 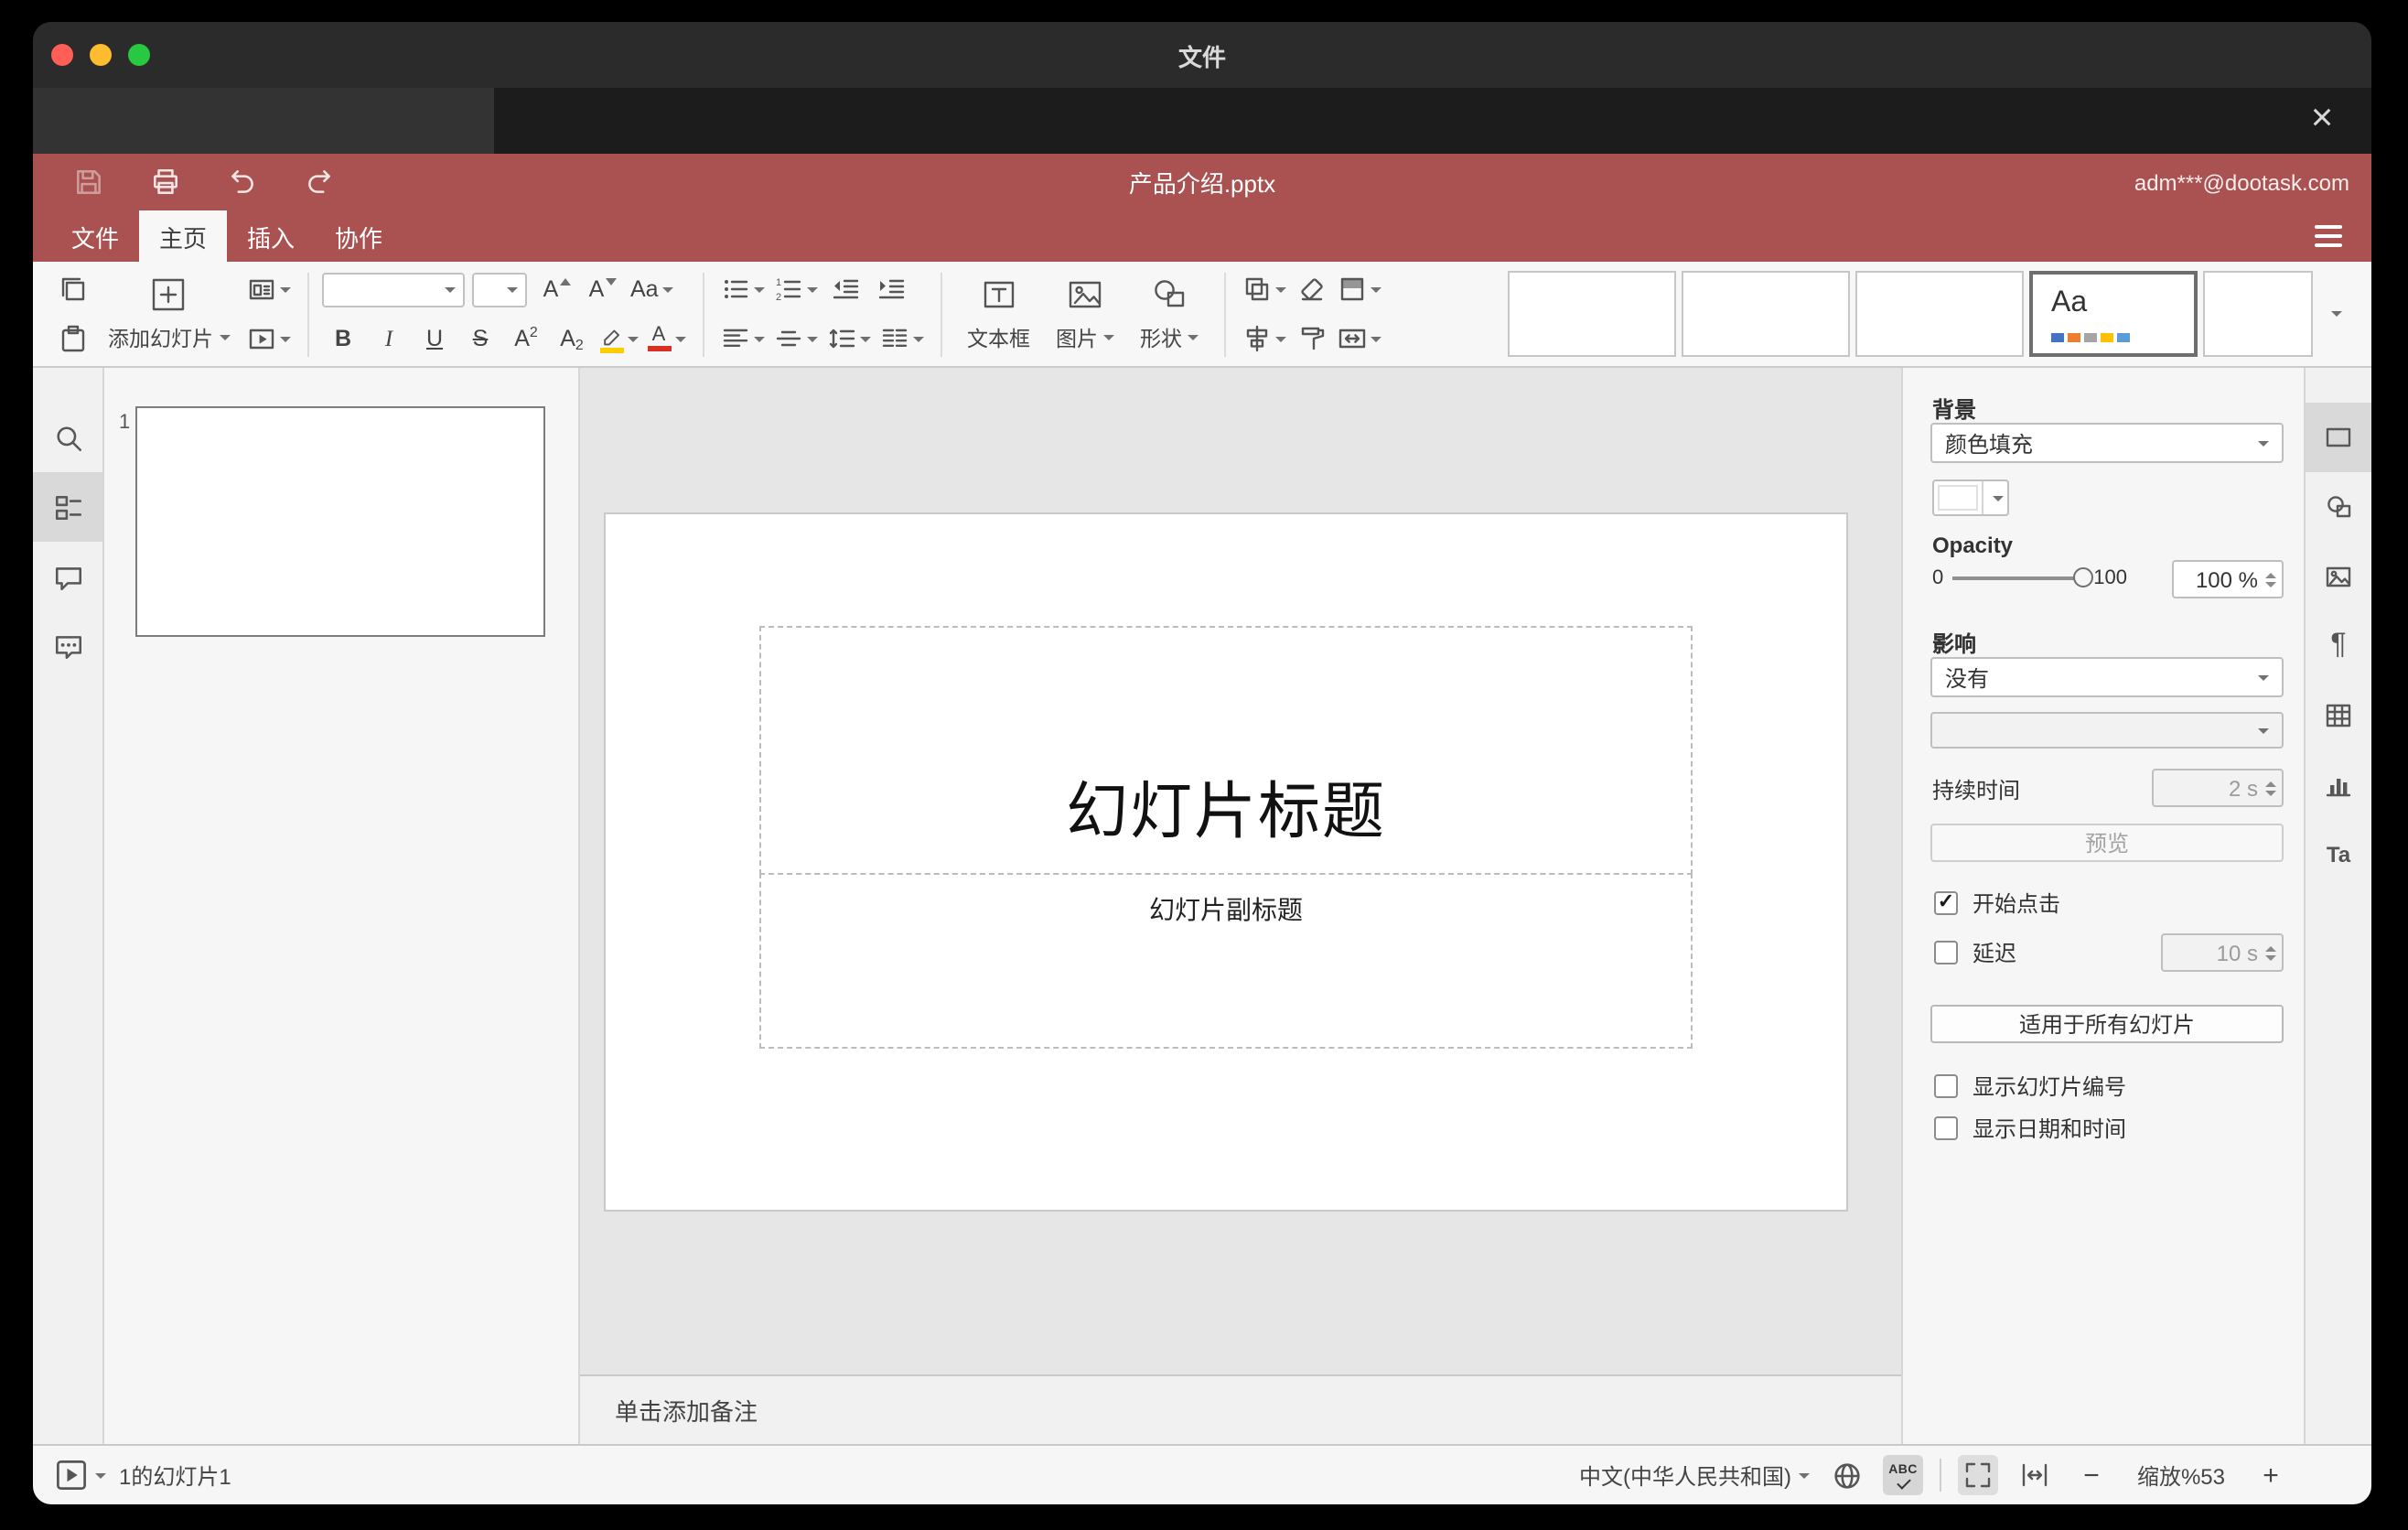 What do you see at coordinates (359, 236) in the screenshot?
I see `tab-collaboration: 协作` at bounding box center [359, 236].